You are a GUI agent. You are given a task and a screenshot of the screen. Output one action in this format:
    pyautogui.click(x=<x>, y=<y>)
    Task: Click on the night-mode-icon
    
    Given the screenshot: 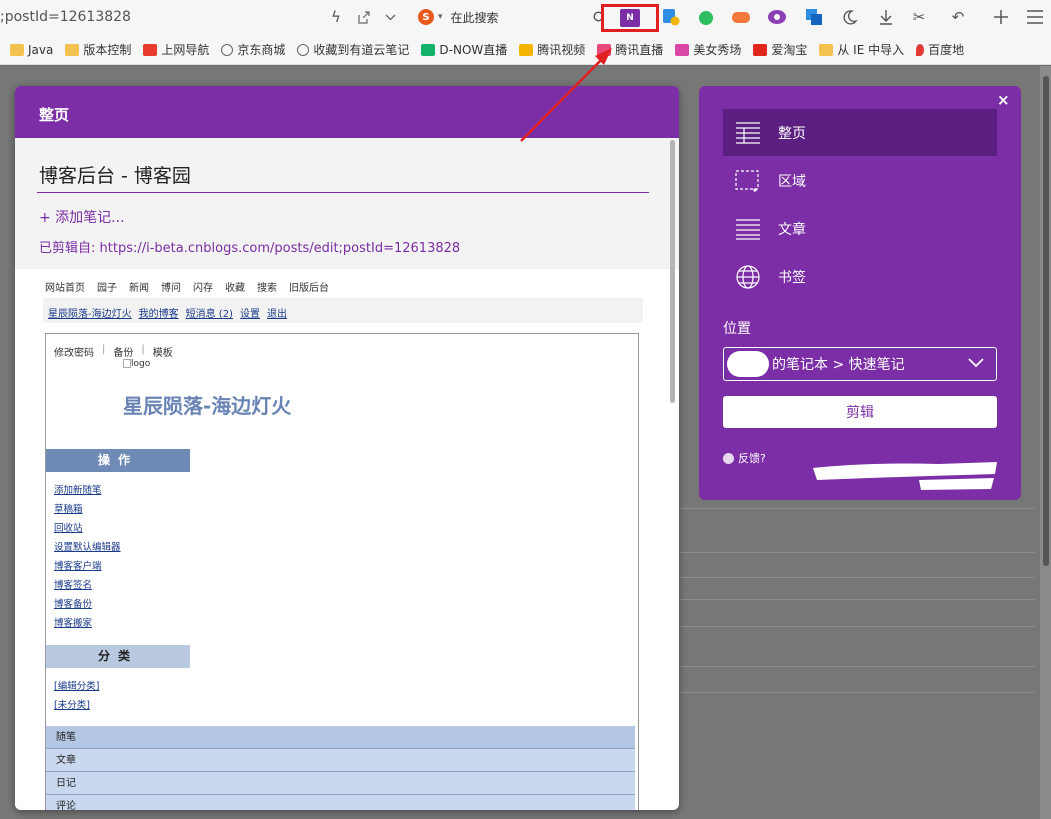 What is the action you would take?
    pyautogui.click(x=850, y=17)
    